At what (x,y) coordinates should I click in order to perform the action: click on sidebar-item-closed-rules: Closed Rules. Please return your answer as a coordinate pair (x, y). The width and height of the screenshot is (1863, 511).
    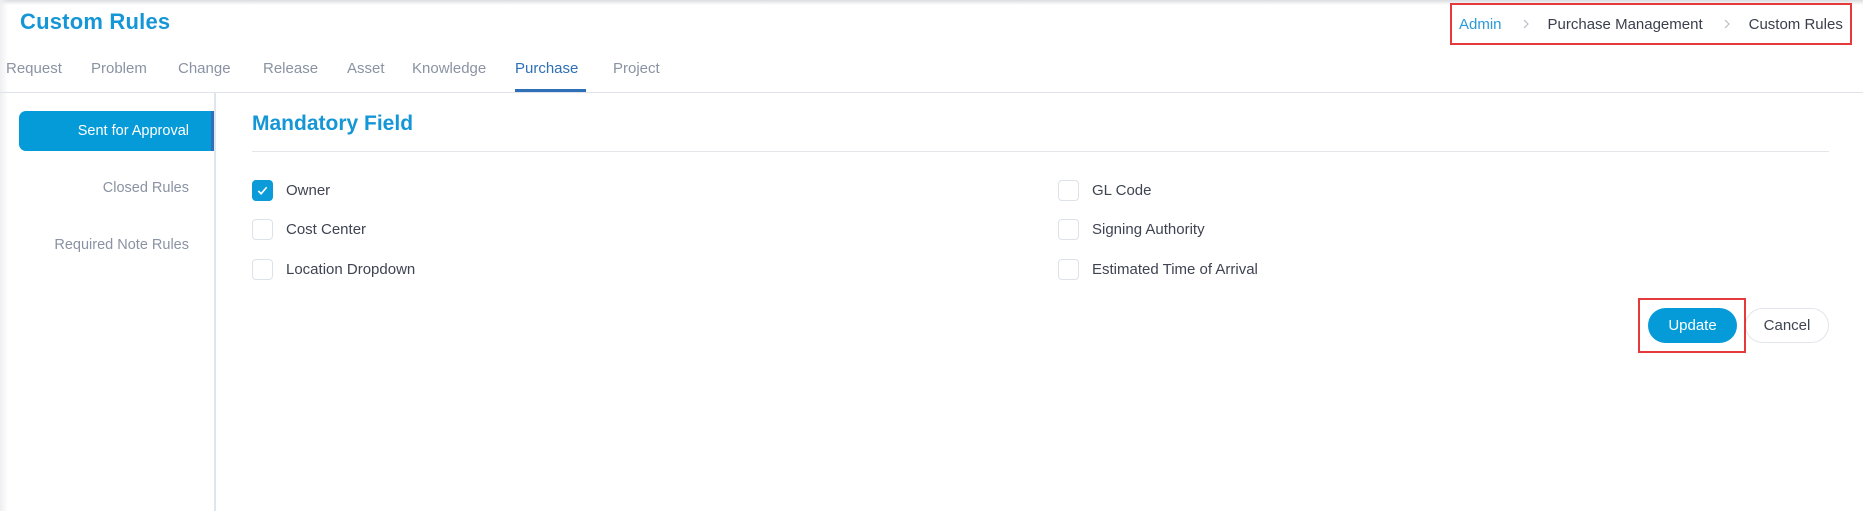
    Looking at the image, I should click on (116, 188).